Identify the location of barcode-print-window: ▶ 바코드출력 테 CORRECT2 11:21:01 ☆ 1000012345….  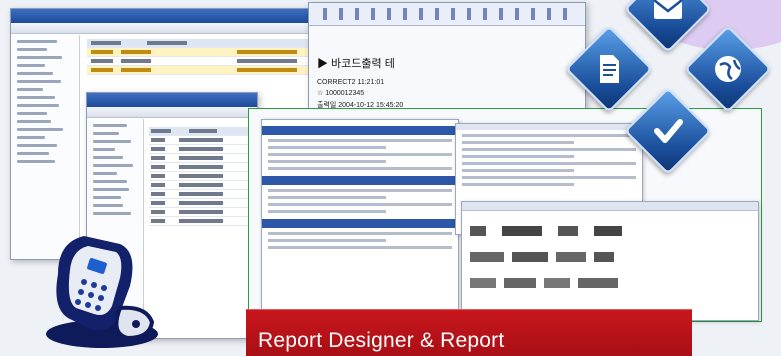
(447, 61).